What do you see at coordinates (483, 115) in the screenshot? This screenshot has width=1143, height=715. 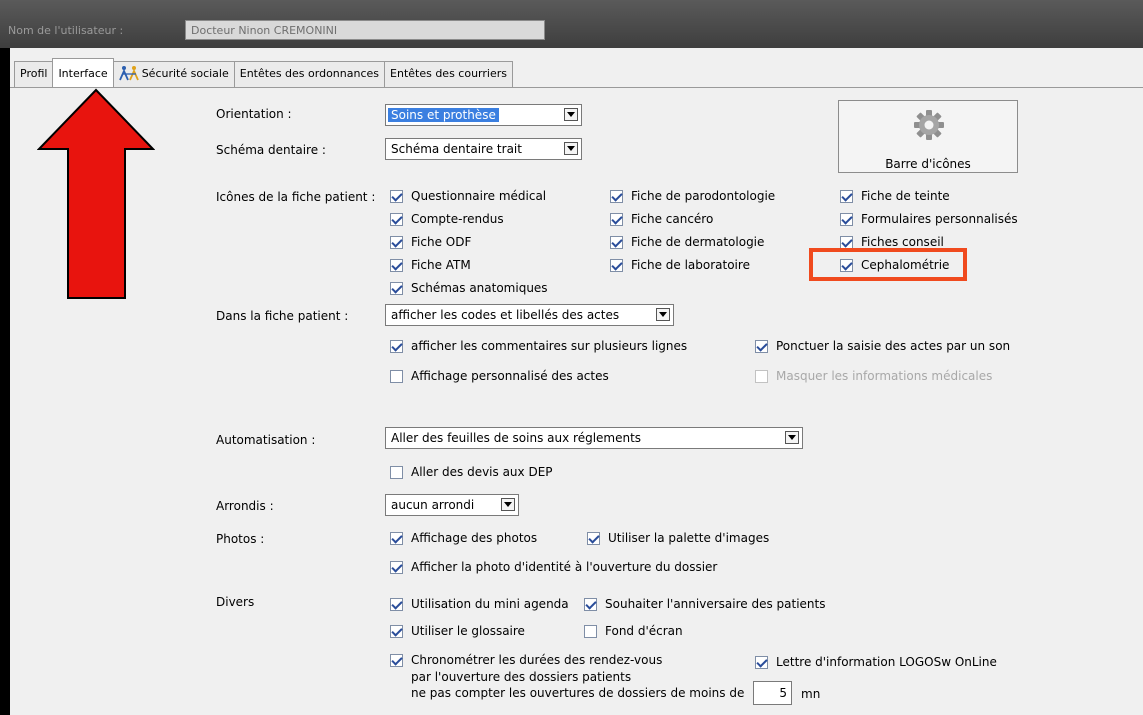 I see `orientation-select: Soins et prothèse` at bounding box center [483, 115].